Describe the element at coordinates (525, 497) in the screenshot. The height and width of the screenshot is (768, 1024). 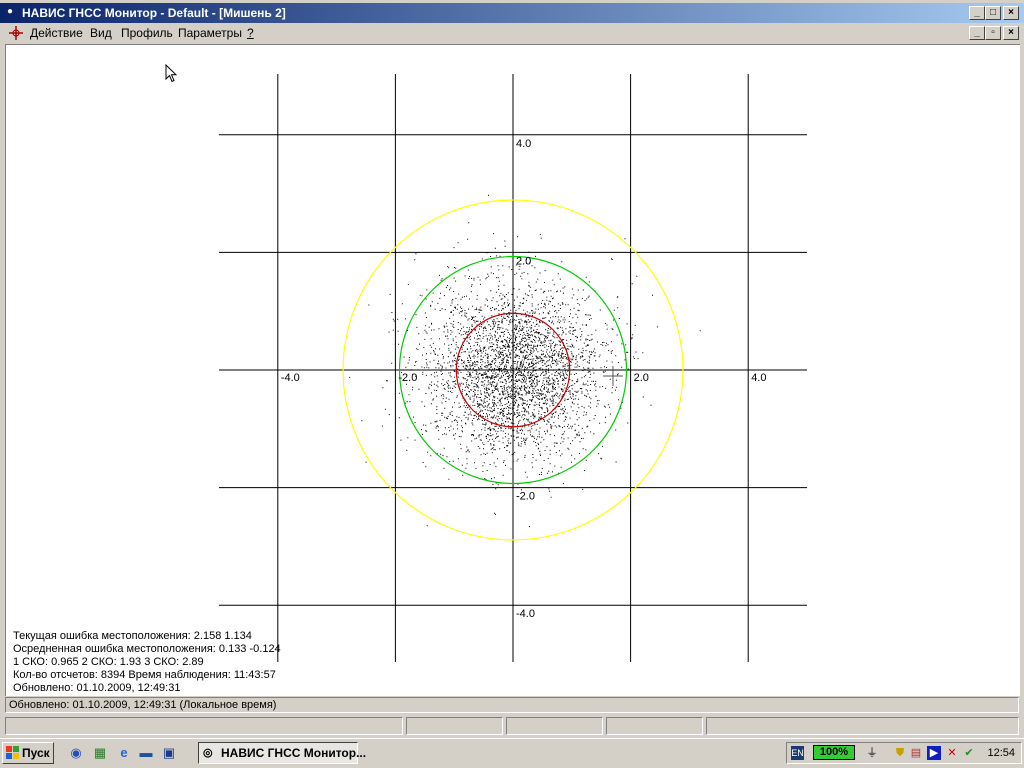
I see `y-tick-label: -2.0` at that location.